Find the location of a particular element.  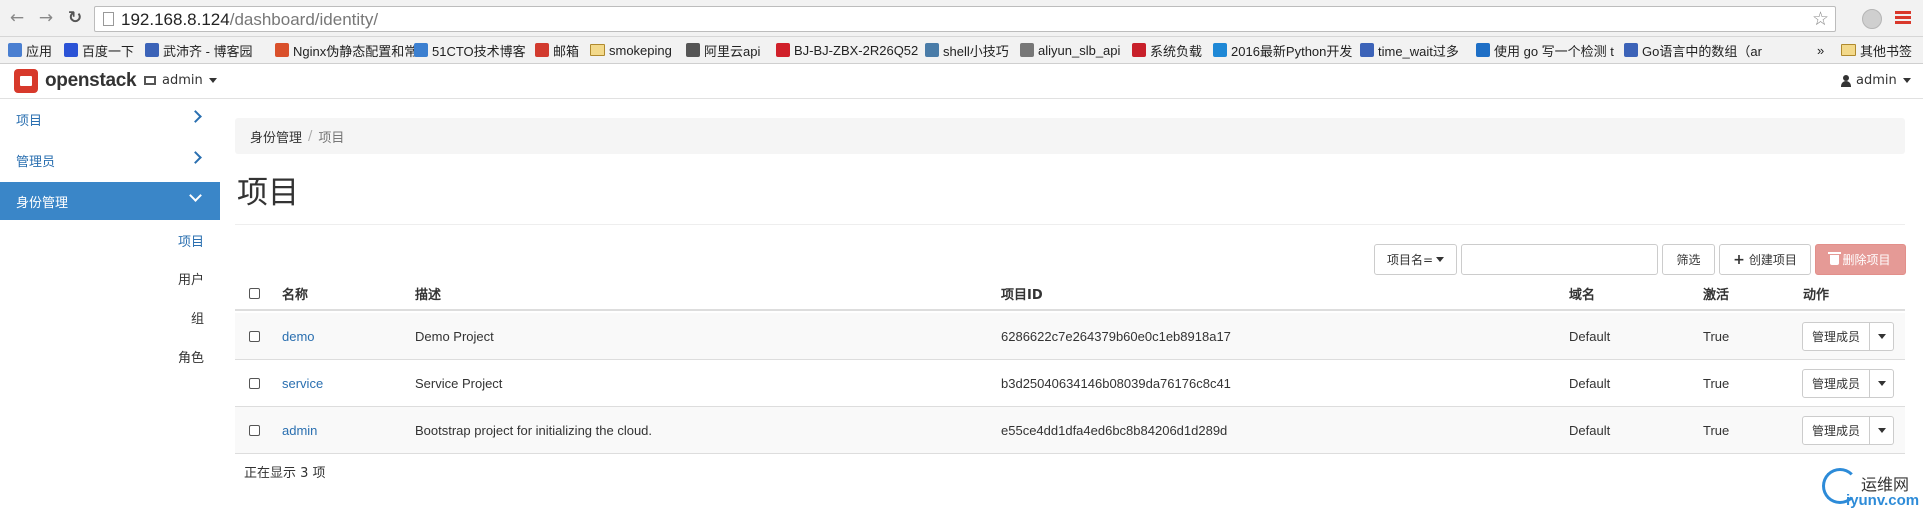

column-header-domain: 域名 is located at coordinates (1582, 293).